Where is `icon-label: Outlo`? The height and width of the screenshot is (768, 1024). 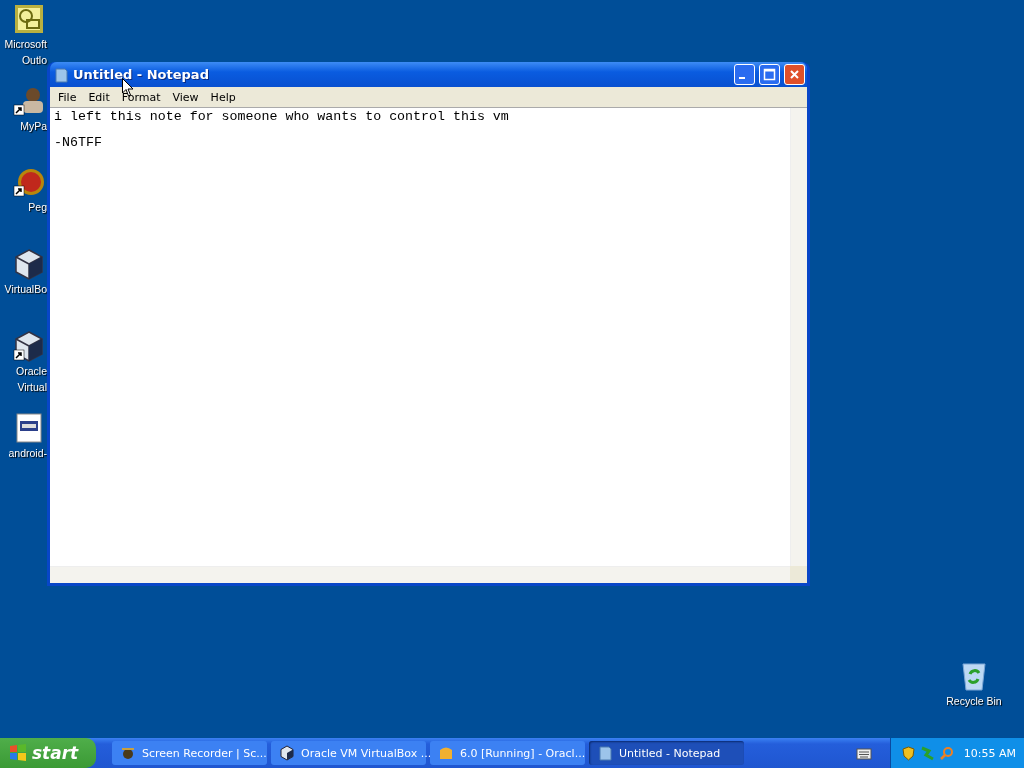 icon-label: Outlo is located at coordinates (34, 60).